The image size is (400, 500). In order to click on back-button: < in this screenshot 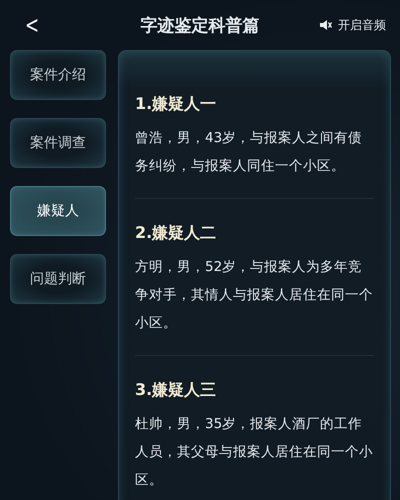, I will do `click(32, 25)`.